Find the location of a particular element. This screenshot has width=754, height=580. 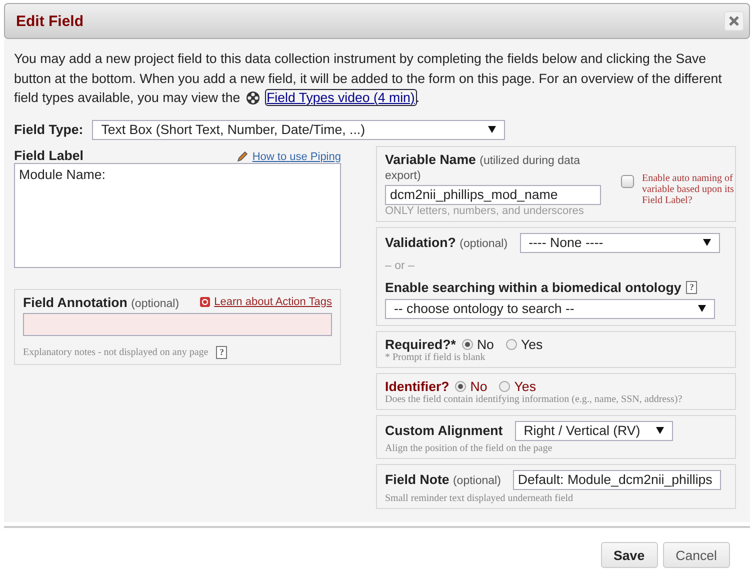

film-reel-icon is located at coordinates (253, 98).